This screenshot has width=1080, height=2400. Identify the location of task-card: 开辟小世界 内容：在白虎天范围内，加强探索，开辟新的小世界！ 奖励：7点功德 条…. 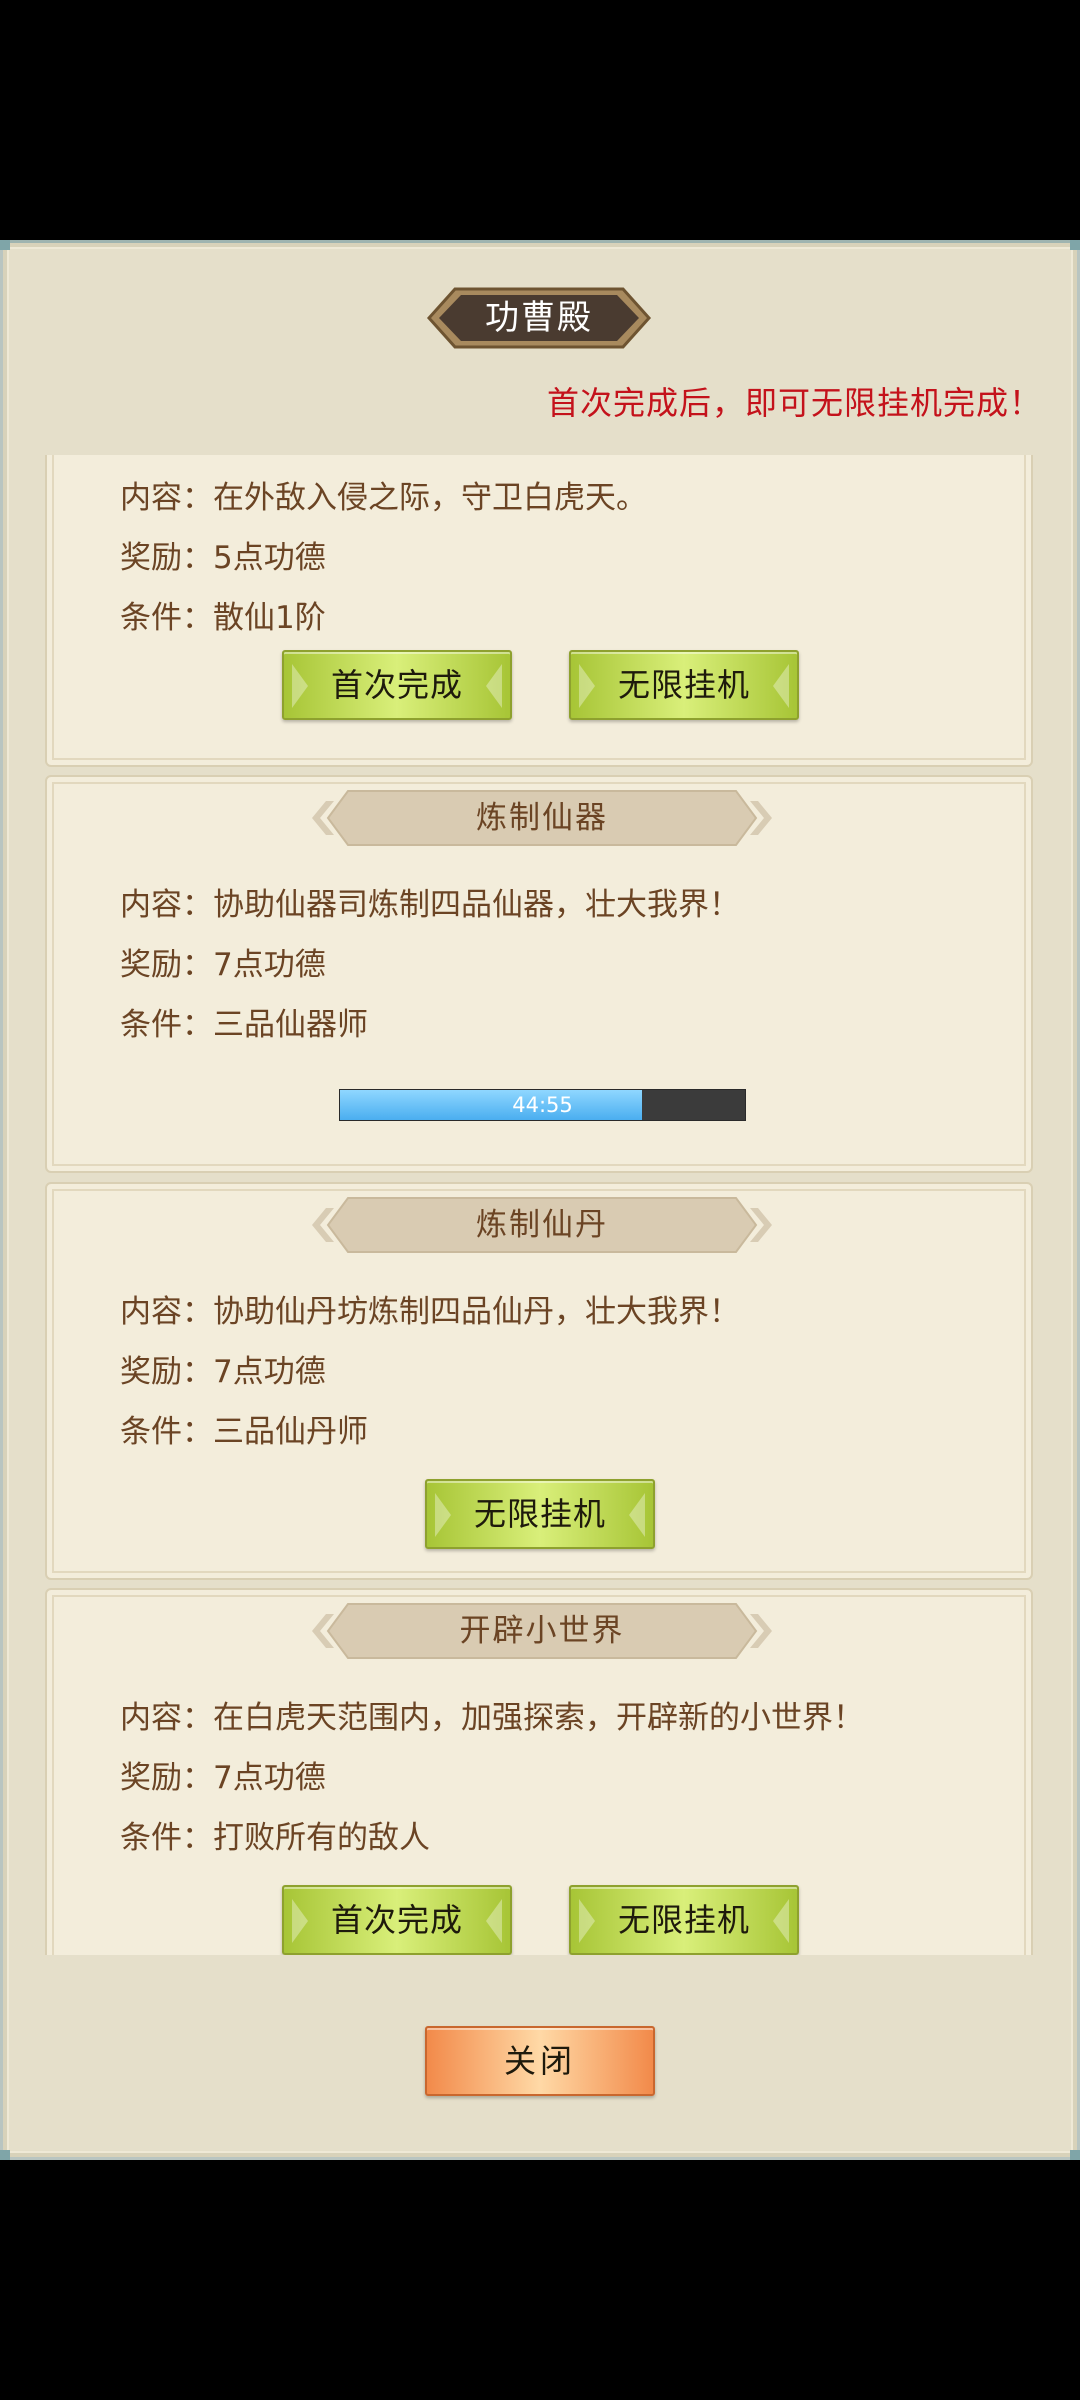
(539, 1771).